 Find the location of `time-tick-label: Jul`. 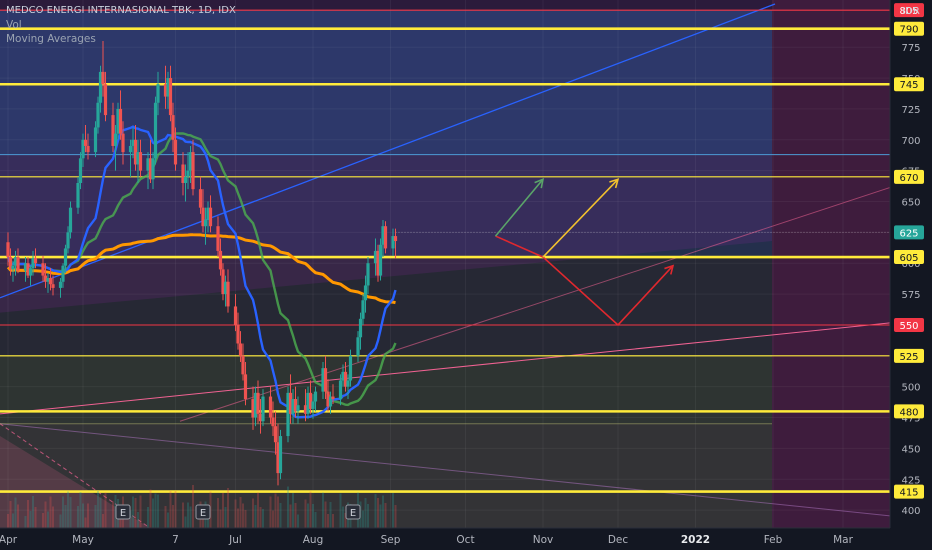

time-tick-label: Jul is located at coordinates (235, 540).